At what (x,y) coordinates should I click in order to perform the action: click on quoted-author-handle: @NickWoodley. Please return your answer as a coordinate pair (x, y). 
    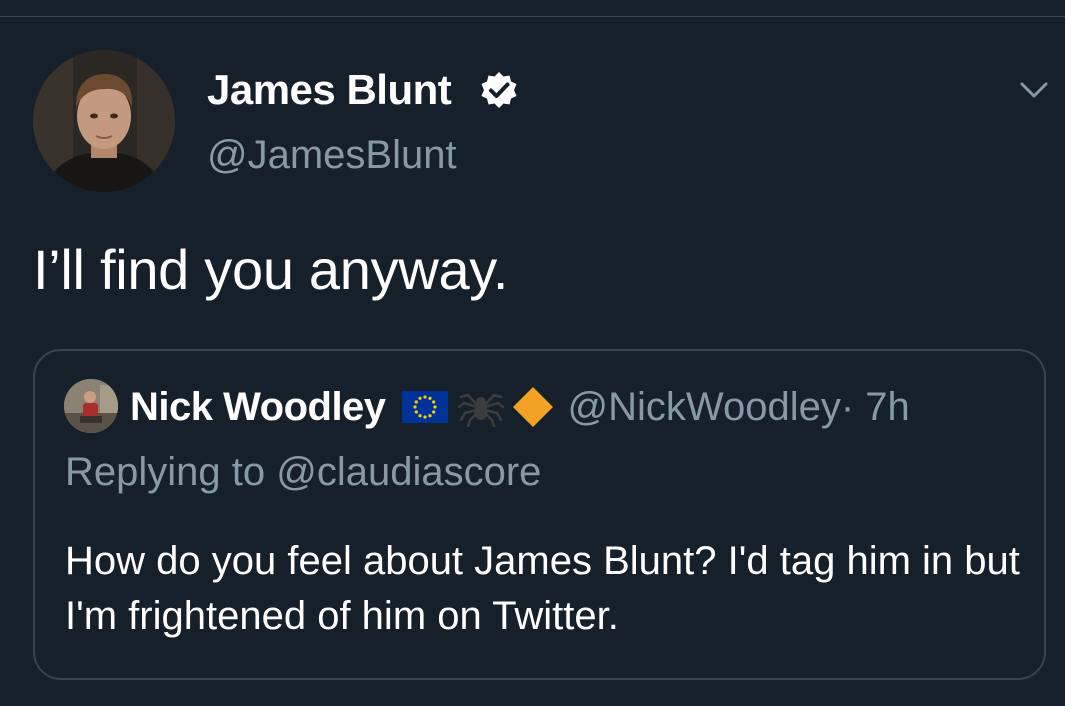
    Looking at the image, I should click on (704, 407).